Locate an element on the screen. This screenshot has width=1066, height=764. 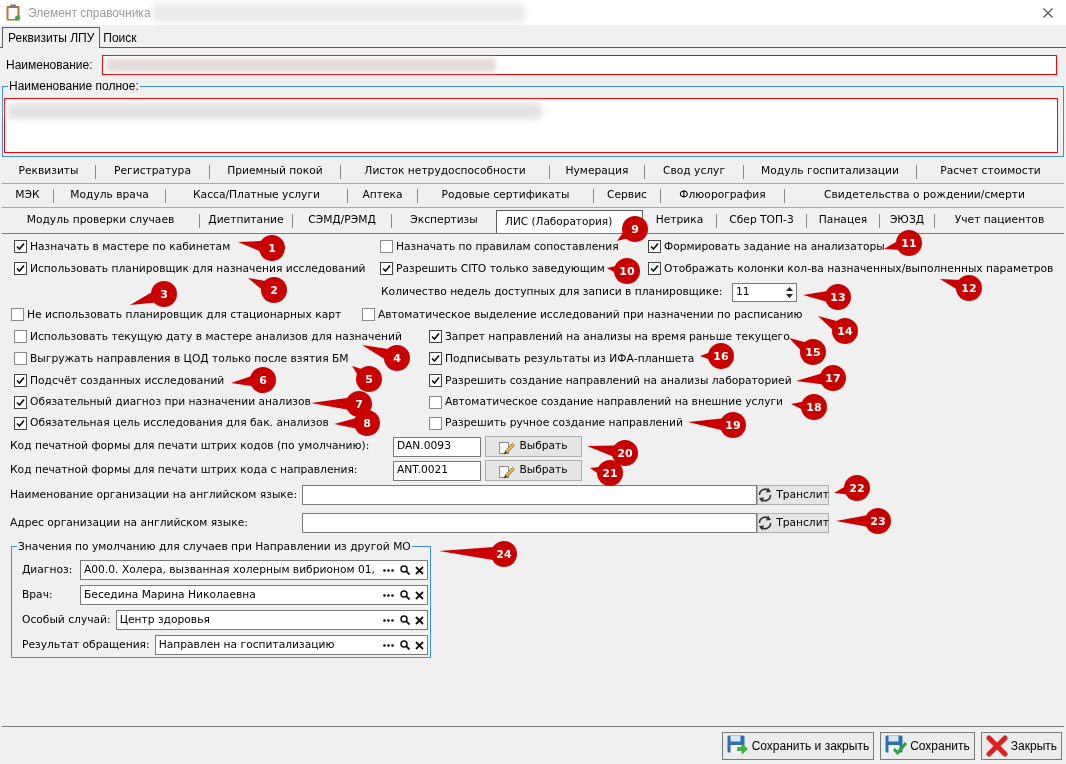
field-label: Врач: is located at coordinates (38, 594).